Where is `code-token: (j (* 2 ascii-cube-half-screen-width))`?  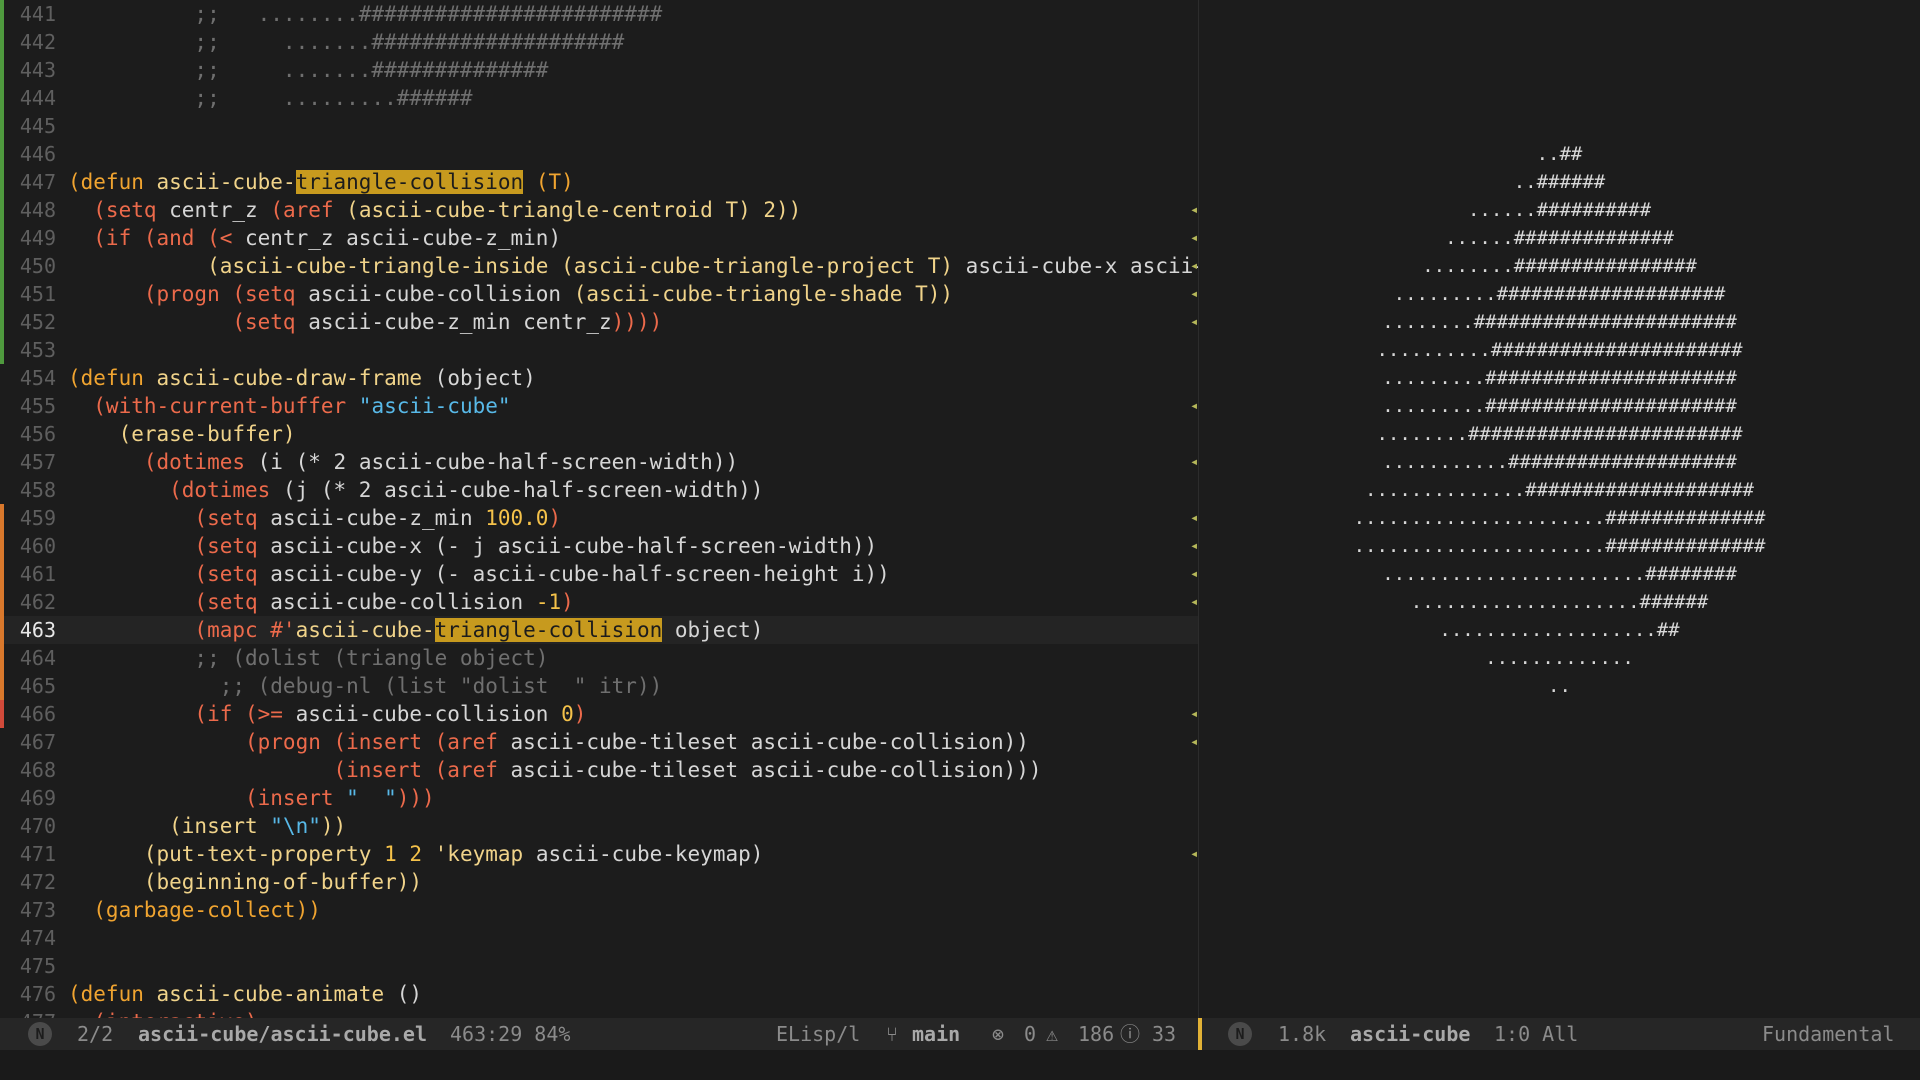 code-token: (j (* 2 ascii-cube-half-screen-width)) is located at coordinates (523, 490).